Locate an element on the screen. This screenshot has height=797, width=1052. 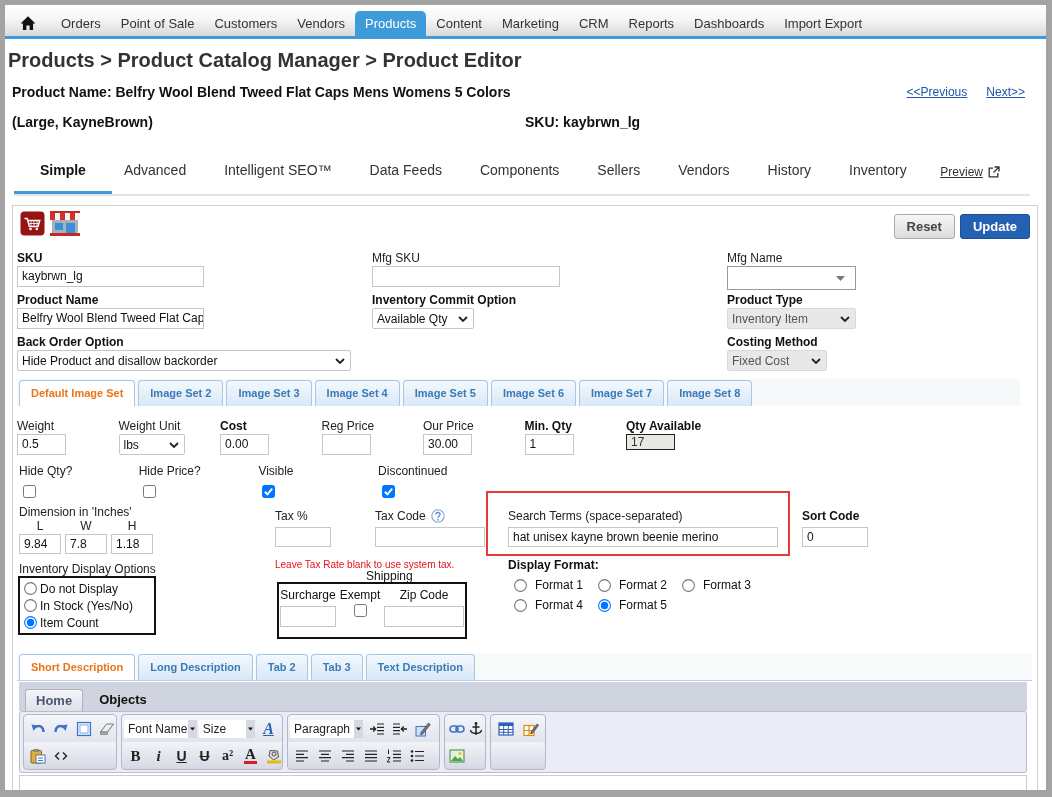
font-size-dropdown: Size is located at coordinates (226, 728).